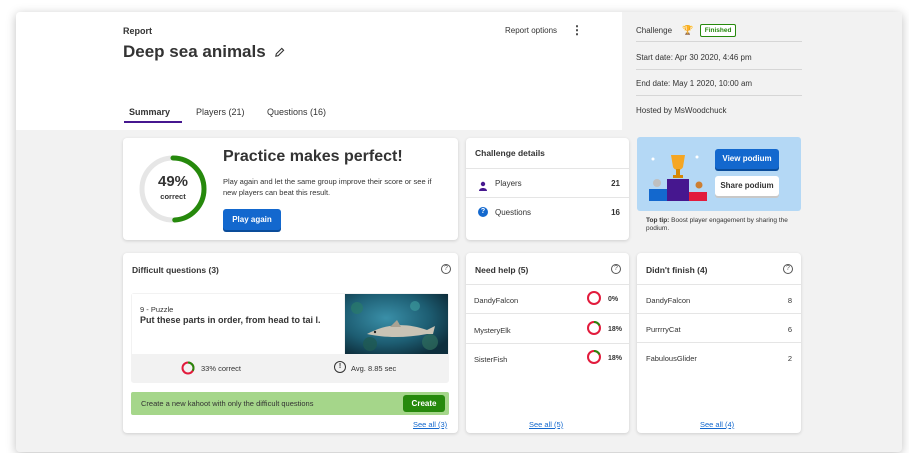 The image size is (909, 453). Describe the element at coordinates (340, 367) in the screenshot. I see `clock-icon: !` at that location.